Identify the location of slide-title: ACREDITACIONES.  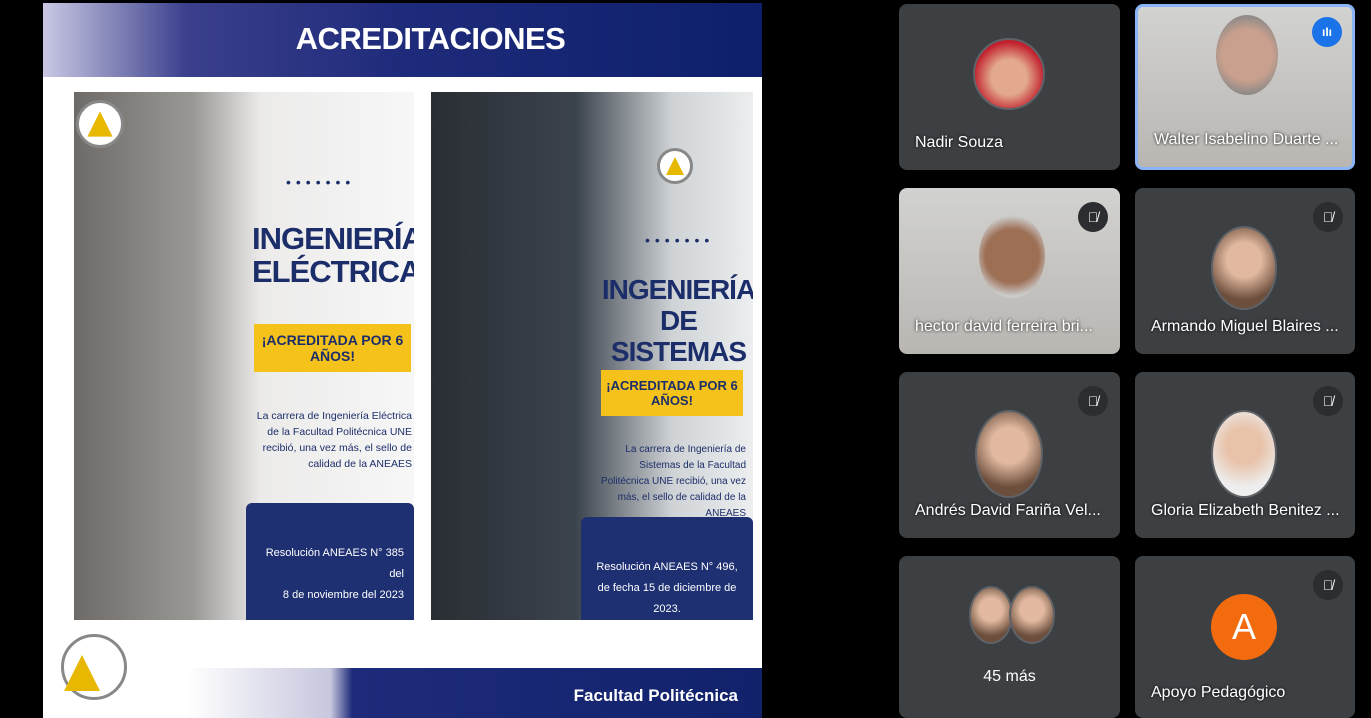
(430, 38).